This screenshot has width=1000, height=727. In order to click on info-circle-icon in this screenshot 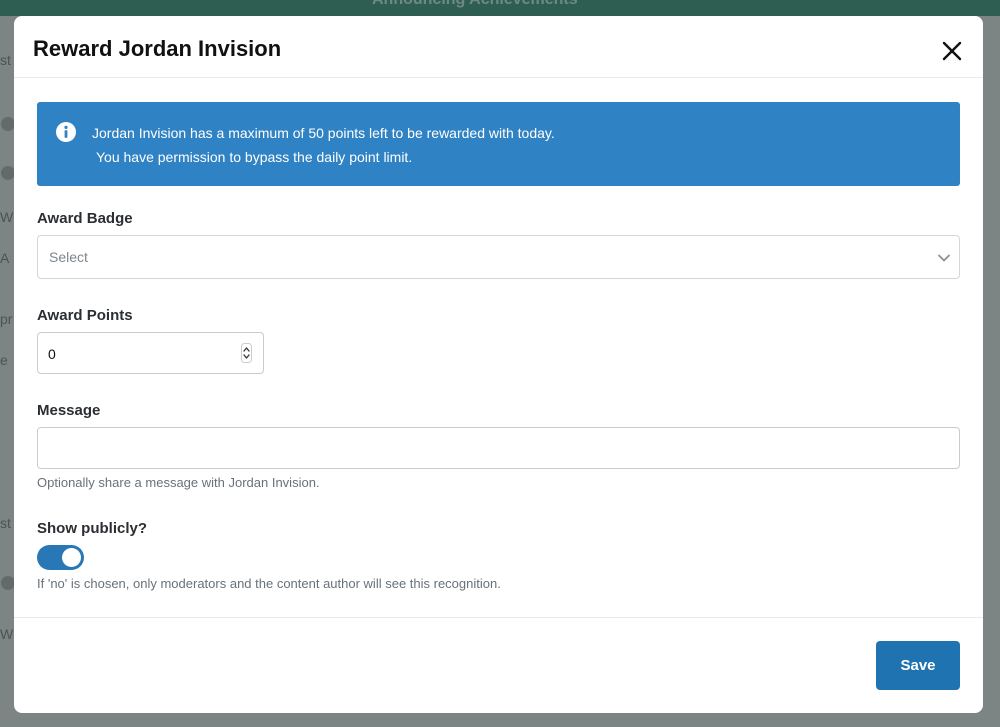, I will do `click(66, 132)`.